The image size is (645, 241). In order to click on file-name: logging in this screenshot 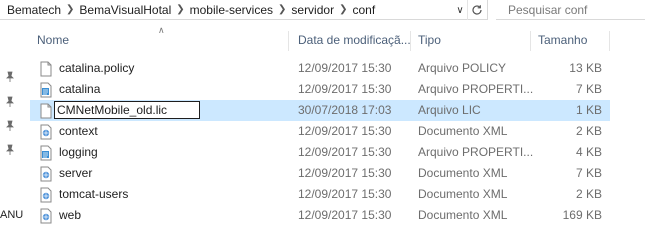, I will do `click(78, 152)`.